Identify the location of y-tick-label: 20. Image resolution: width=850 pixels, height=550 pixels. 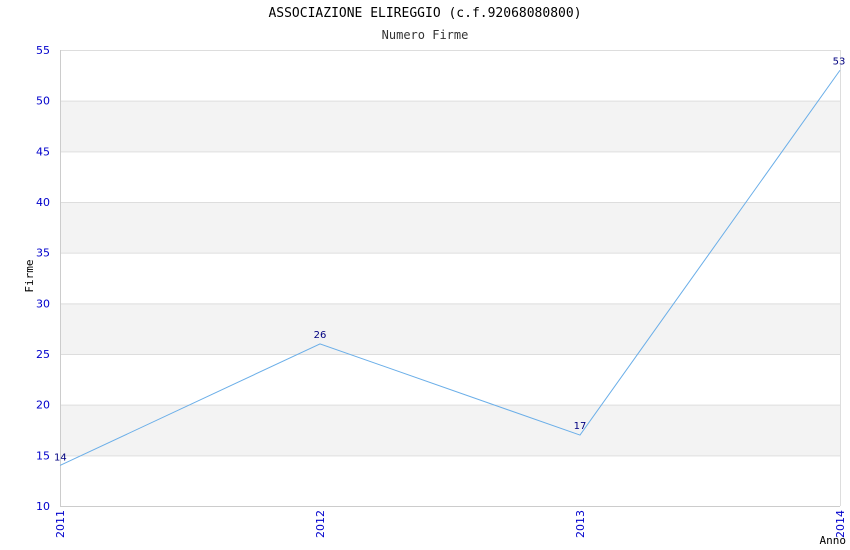
(43, 405).